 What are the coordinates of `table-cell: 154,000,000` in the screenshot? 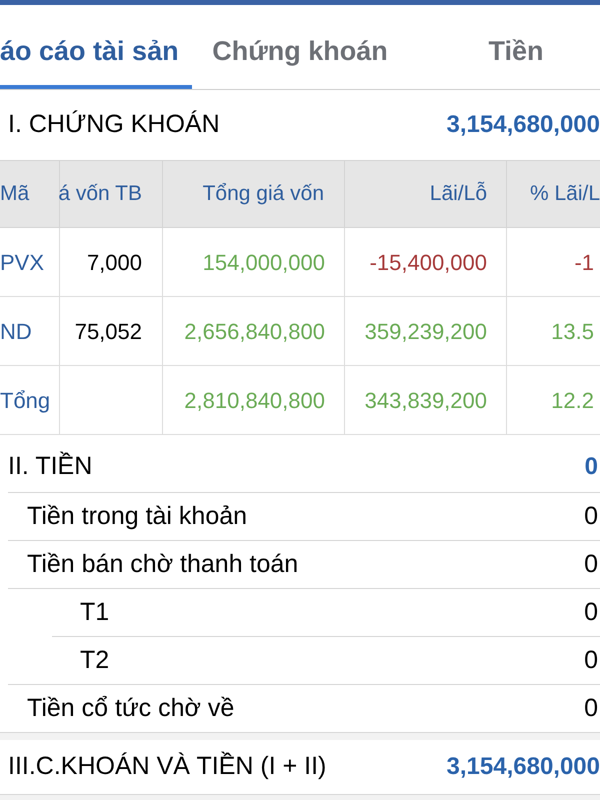 It's located at (254, 262).